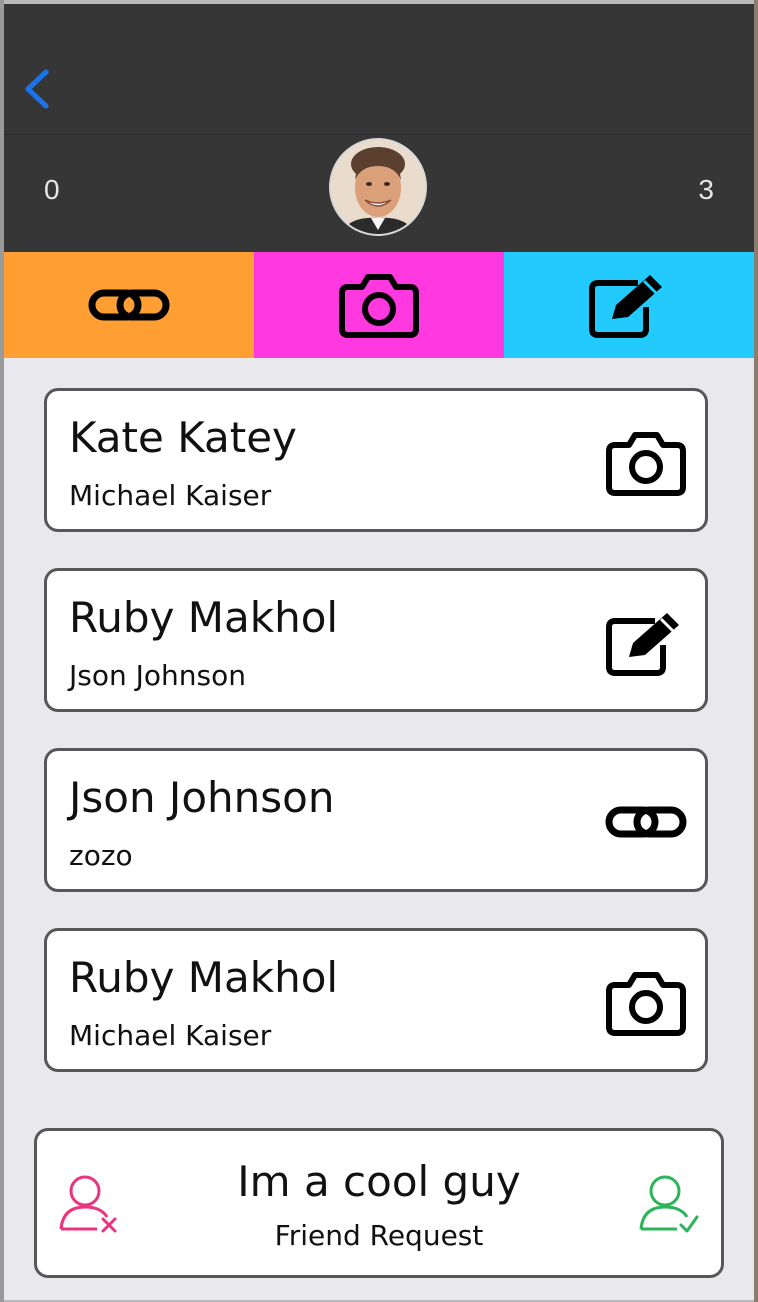 This screenshot has height=1302, width=758. I want to click on accept-request-button, so click(669, 1203).